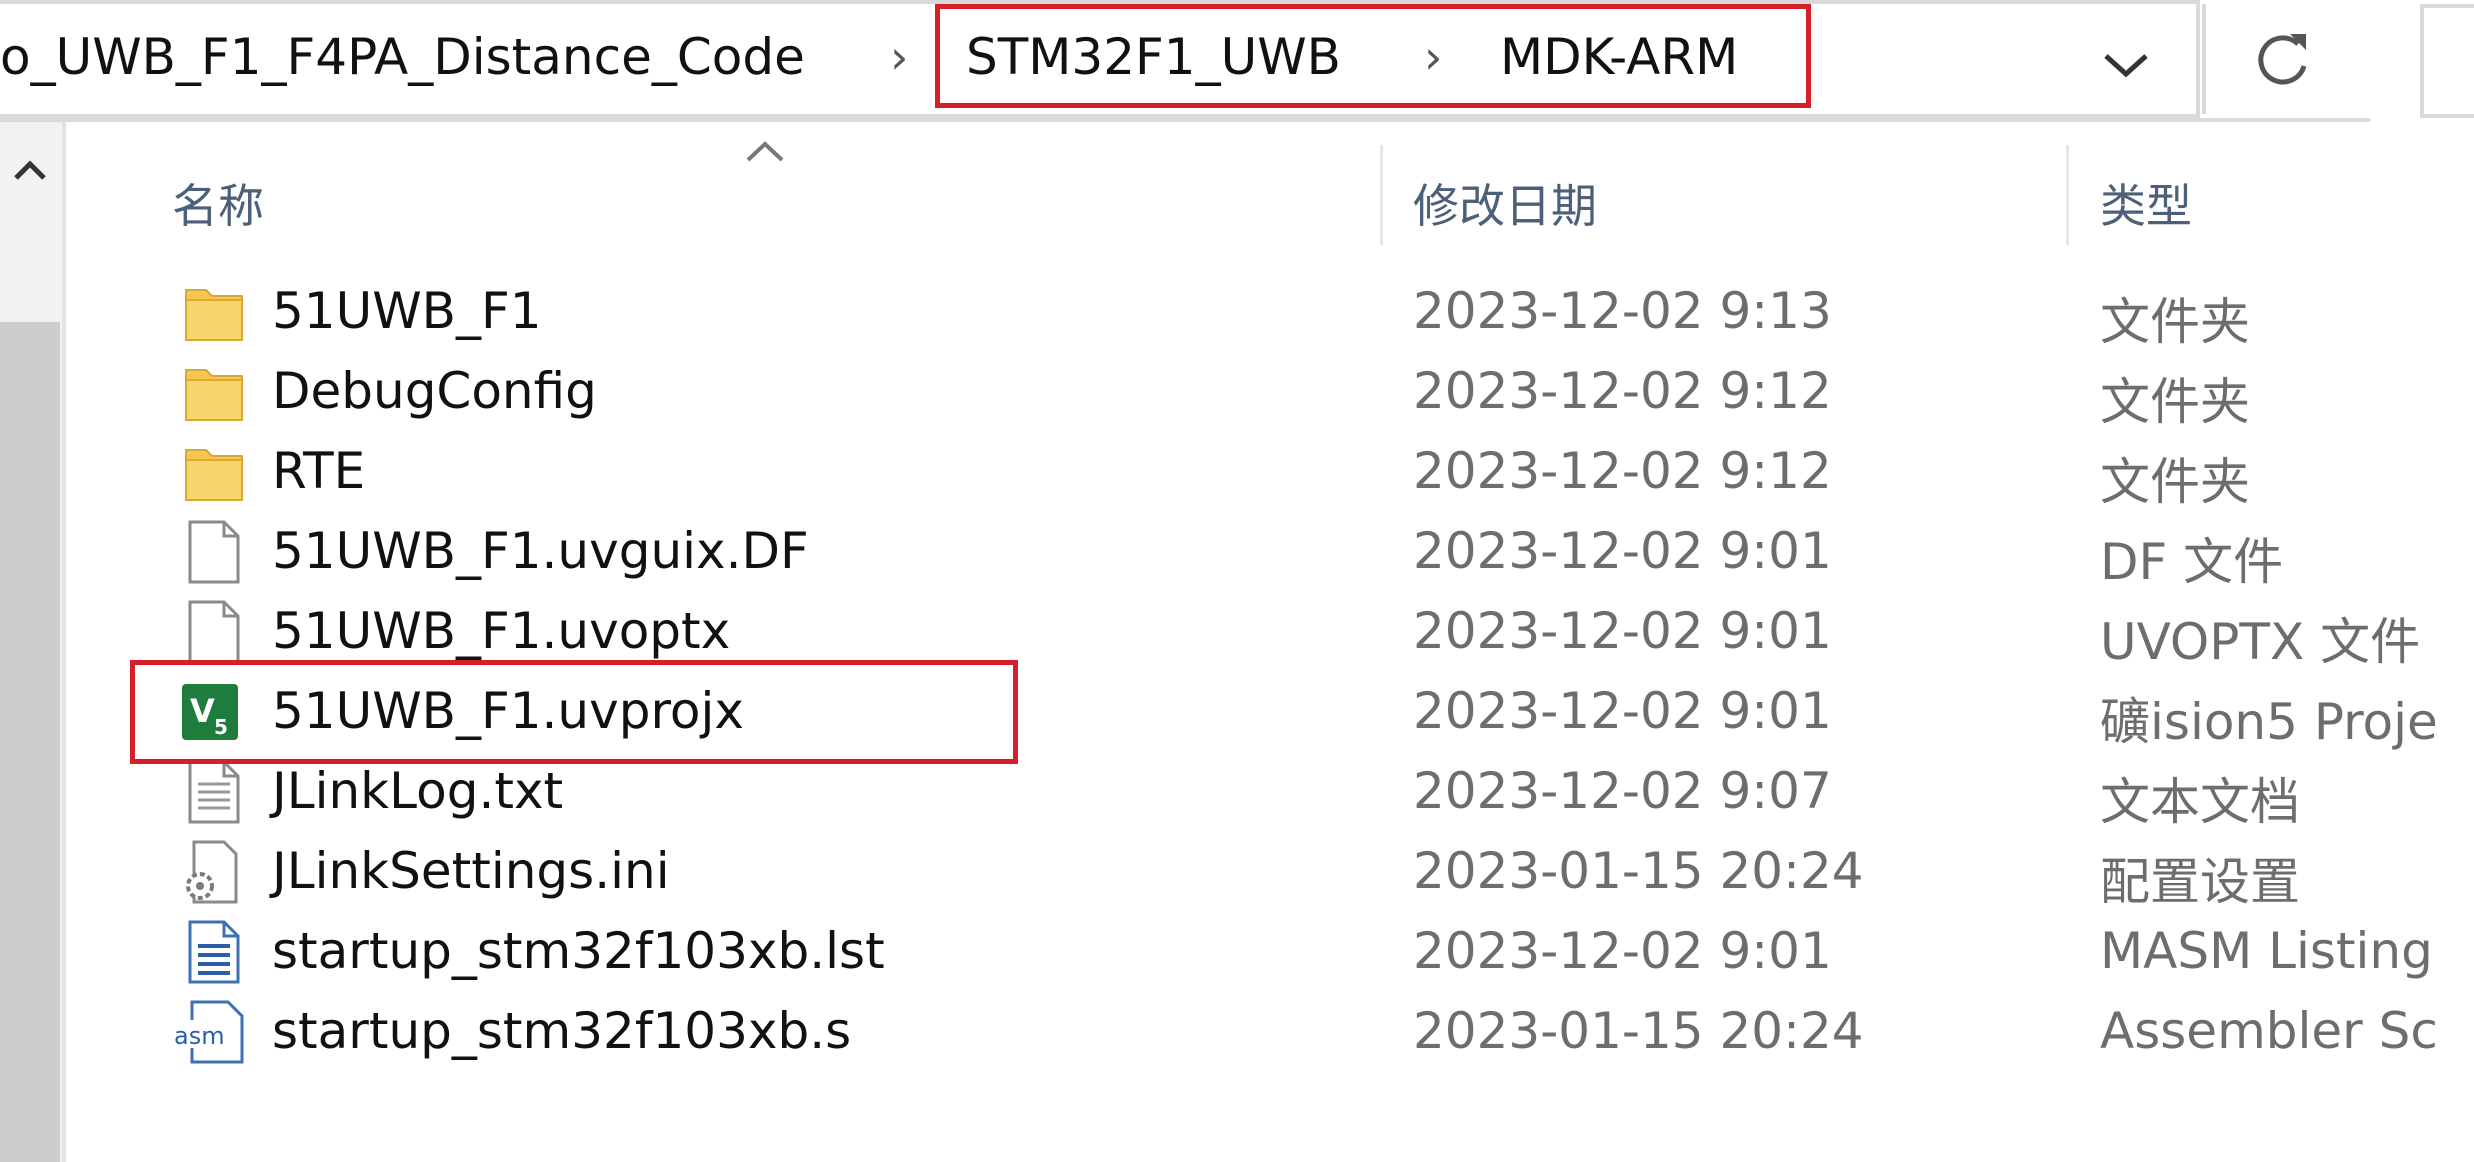 The height and width of the screenshot is (1162, 2474). I want to click on file-name: RTE, so click(318, 471).